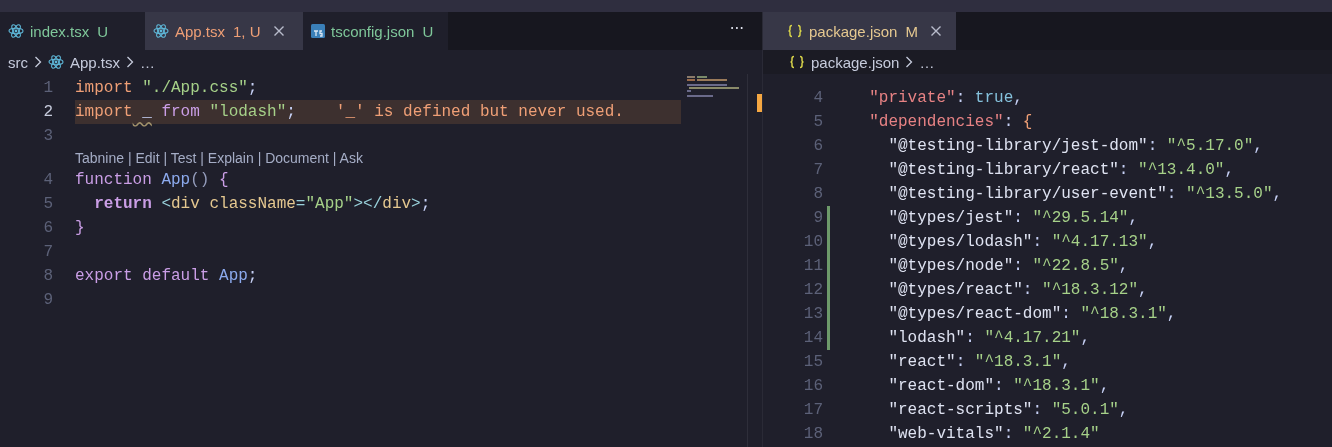 This screenshot has height=447, width=1332. Describe the element at coordinates (979, 362) in the screenshot. I see `code-line: "react": "^18.3.1",` at that location.